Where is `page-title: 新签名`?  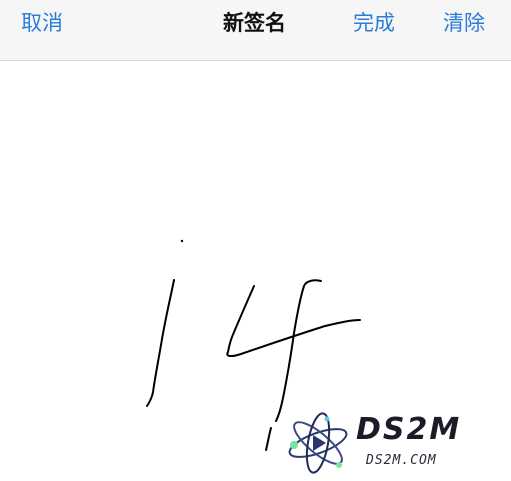
page-title: 新签名 is located at coordinates (255, 23).